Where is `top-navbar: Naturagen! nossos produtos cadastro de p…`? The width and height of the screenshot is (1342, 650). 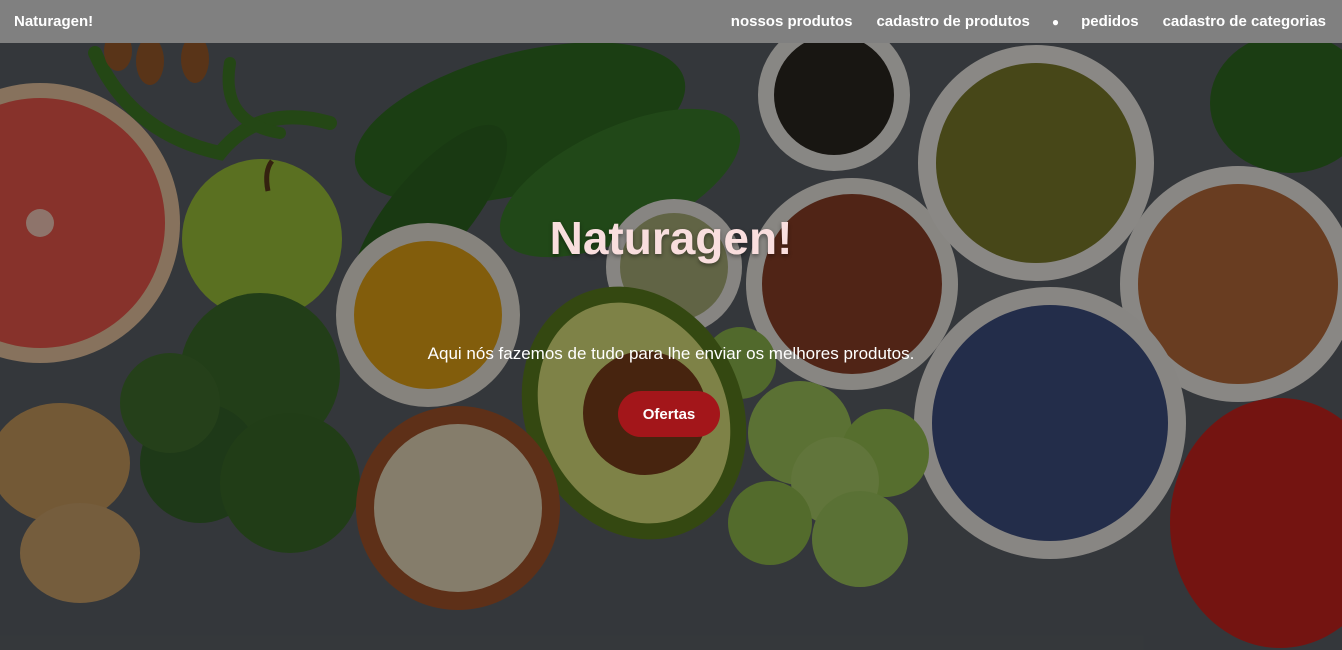
top-navbar: Naturagen! nossos produtos cadastro de p… is located at coordinates (671, 21).